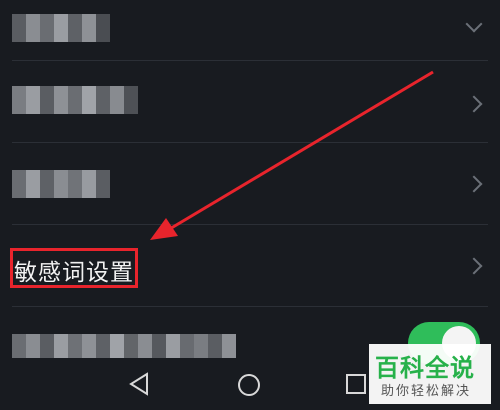 Image resolution: width=500 pixels, height=410 pixels. I want to click on triangle-back-icon, so click(139, 384).